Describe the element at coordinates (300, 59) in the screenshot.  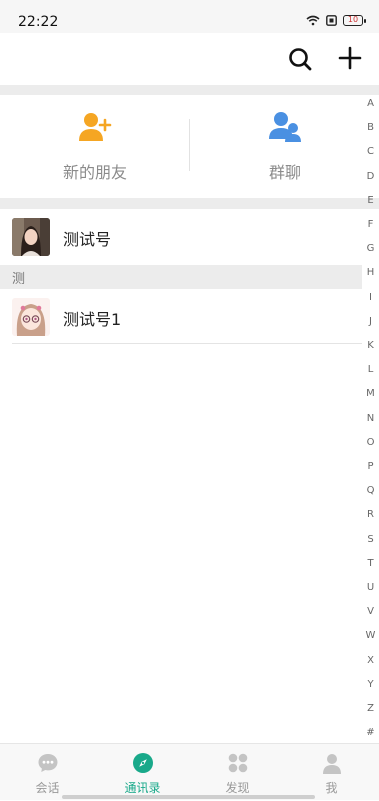
I see `search-icon` at that location.